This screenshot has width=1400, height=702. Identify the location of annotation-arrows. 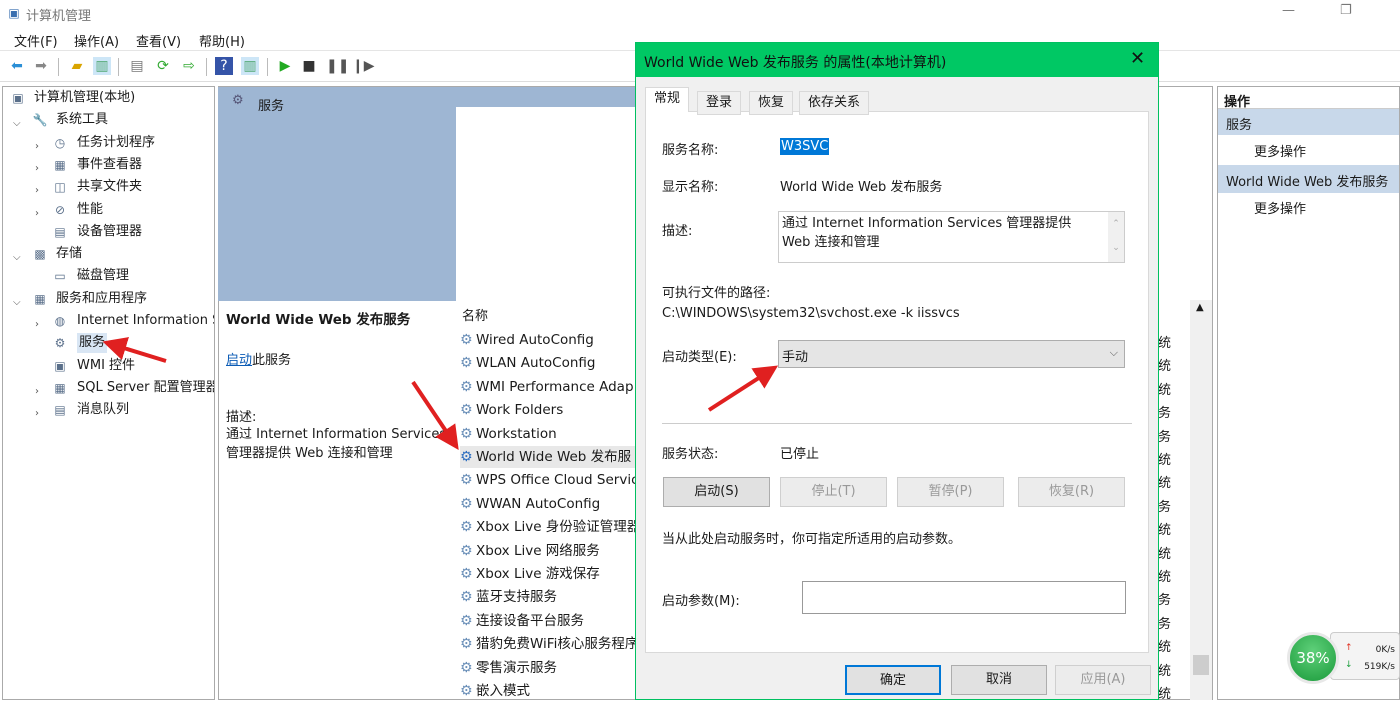
(440, 393).